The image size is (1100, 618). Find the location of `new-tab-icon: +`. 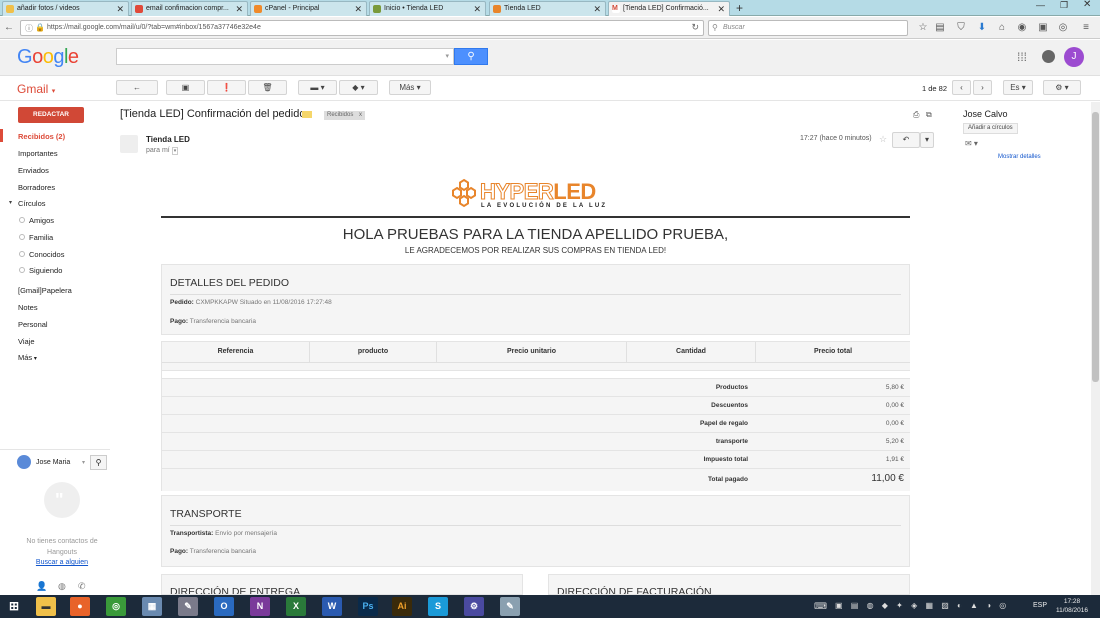

new-tab-icon: + is located at coordinates (739, 8).